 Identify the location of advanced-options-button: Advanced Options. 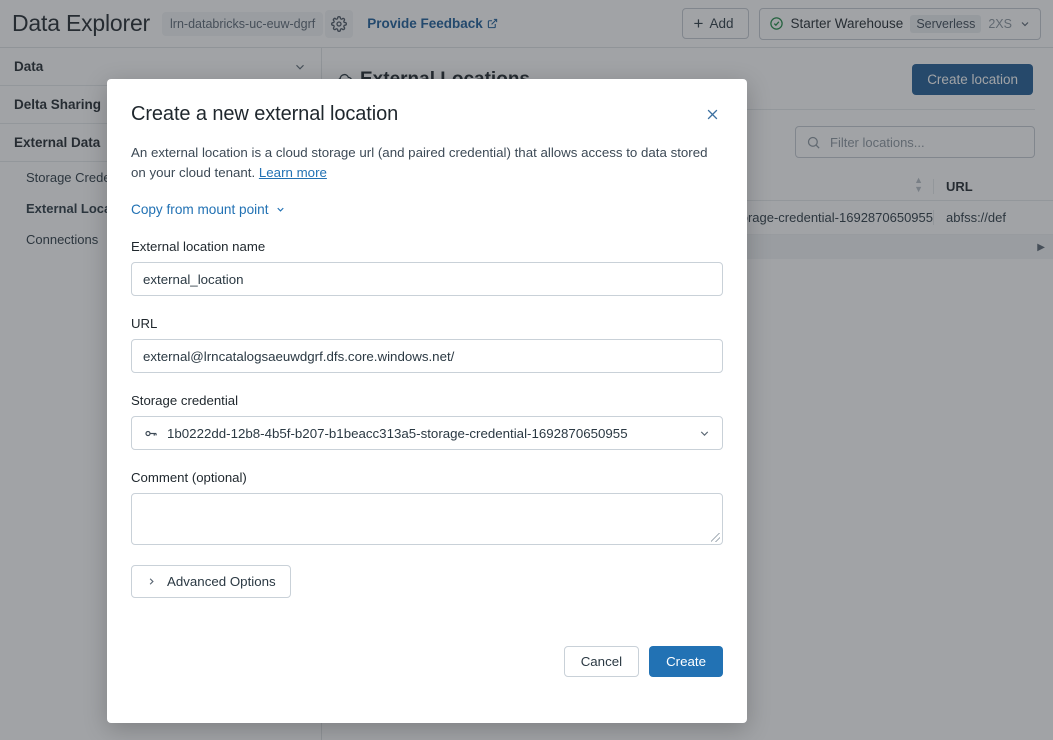
(211, 581).